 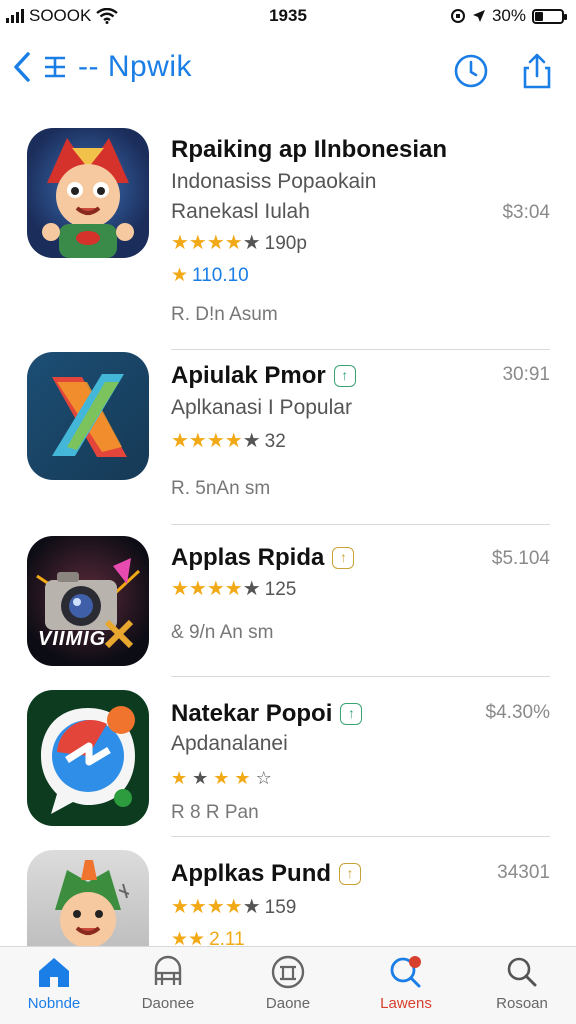 I want to click on rating-stars: ★★★★★ 159, so click(x=233, y=906).